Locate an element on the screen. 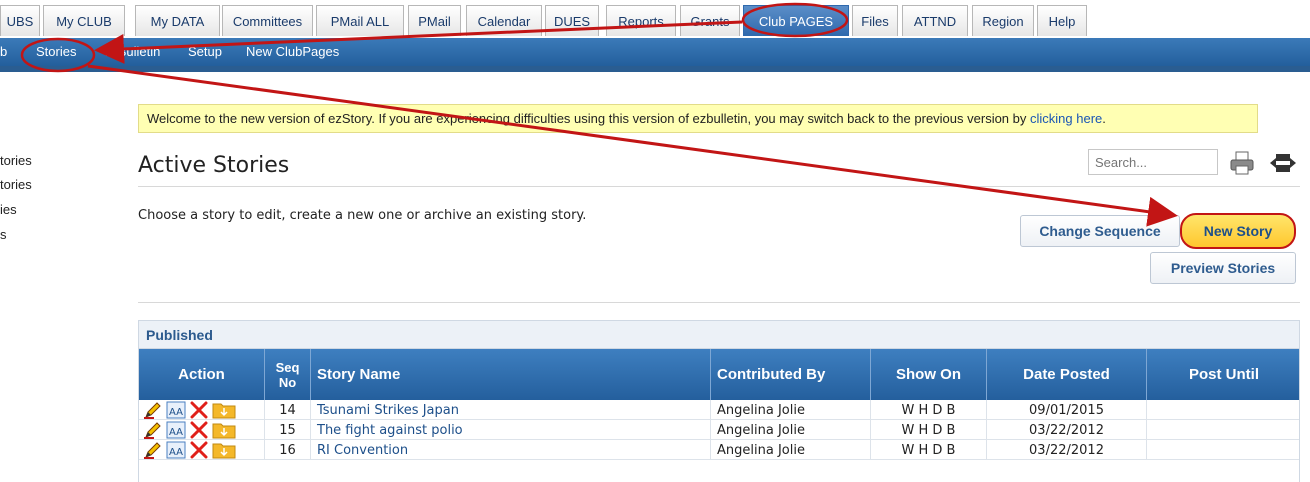 Image resolution: width=1310 pixels, height=482 pixels. tab-help: Help is located at coordinates (1062, 20).